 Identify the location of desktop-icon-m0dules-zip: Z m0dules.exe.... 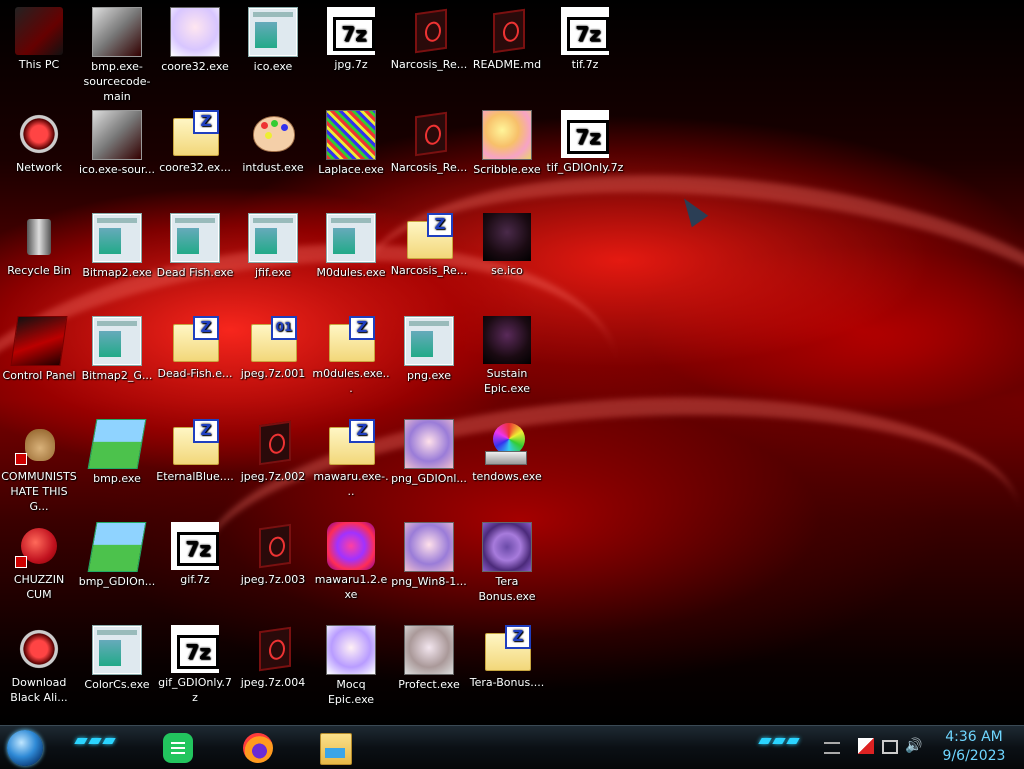
(351, 352).